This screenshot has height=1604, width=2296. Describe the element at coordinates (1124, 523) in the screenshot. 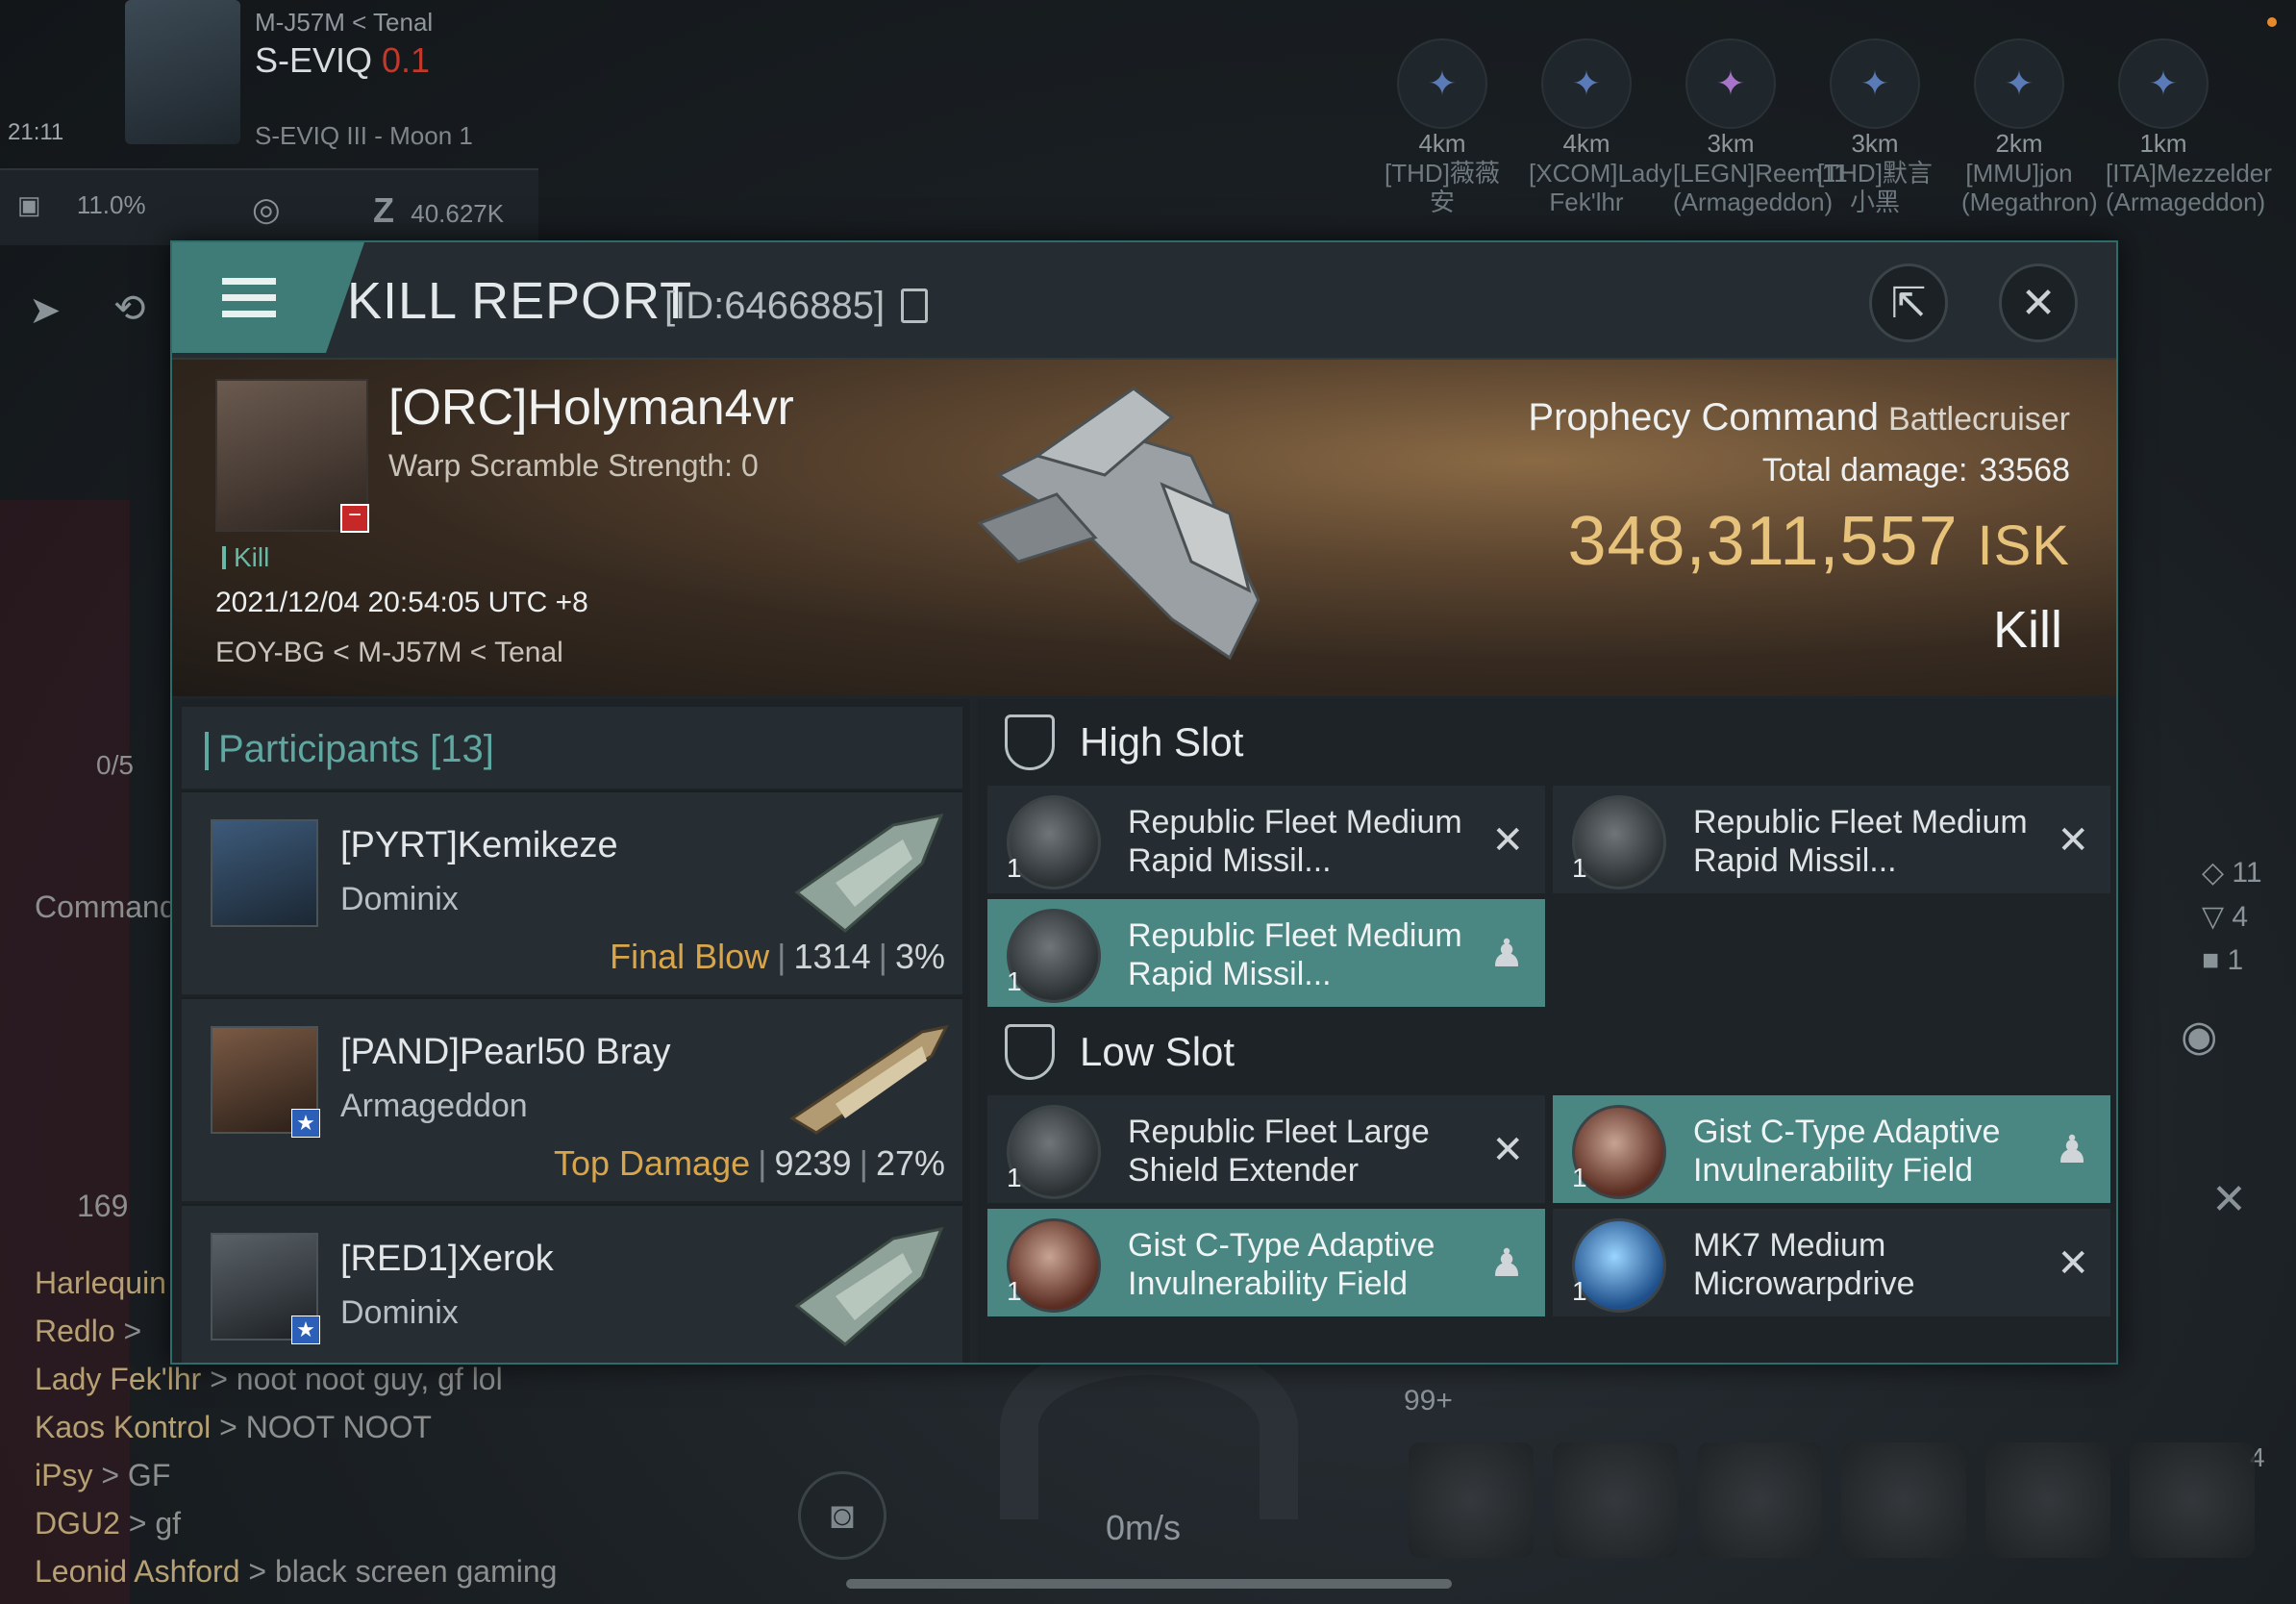

I see `victim-ship-image` at that location.